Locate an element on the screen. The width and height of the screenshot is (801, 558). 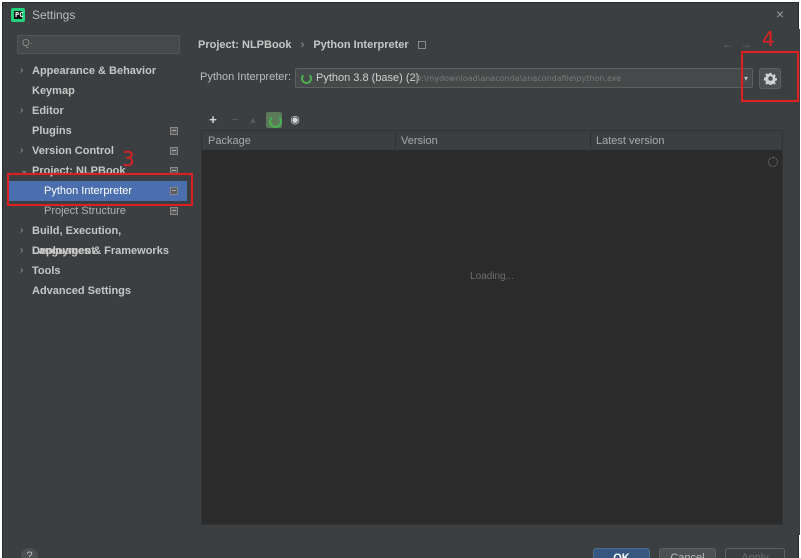
column-header-latest-version: Latest version is located at coordinates (630, 141).